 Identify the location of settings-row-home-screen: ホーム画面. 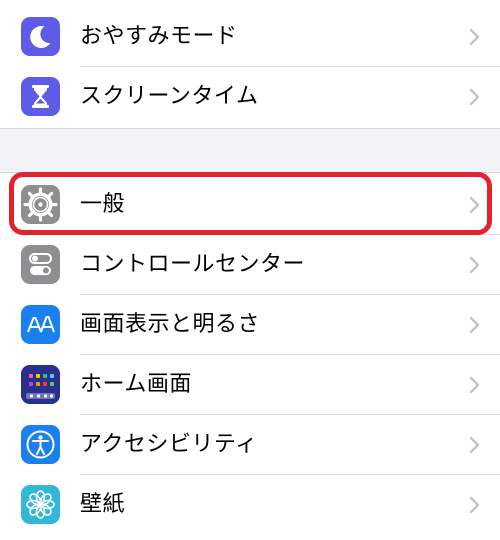
(250, 385).